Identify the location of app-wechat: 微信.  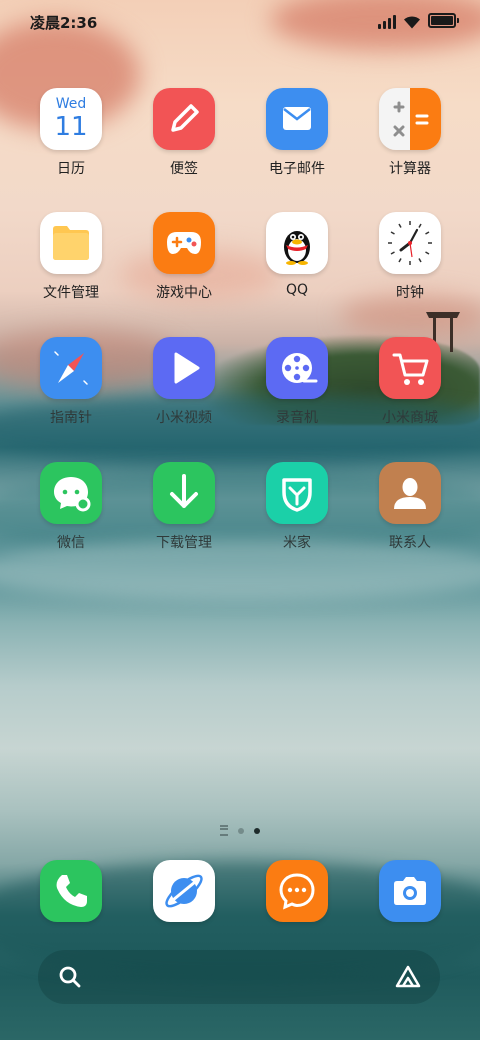
(71, 507).